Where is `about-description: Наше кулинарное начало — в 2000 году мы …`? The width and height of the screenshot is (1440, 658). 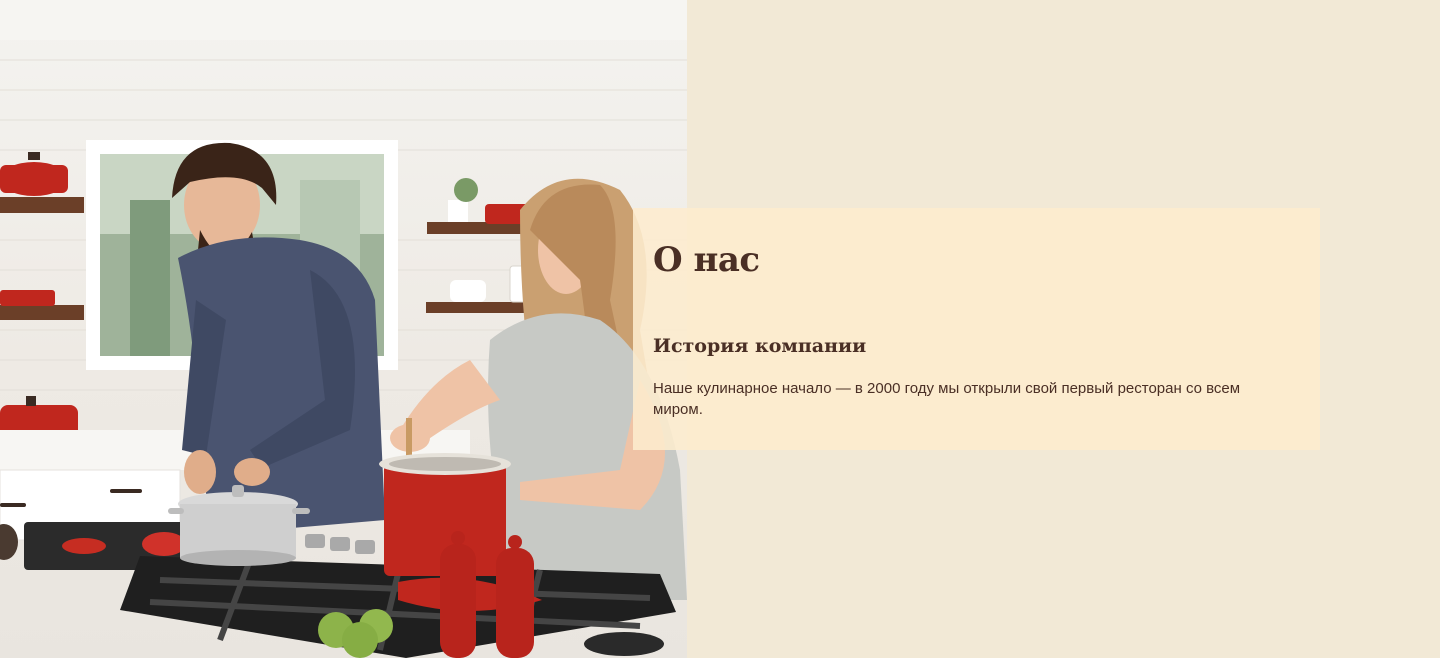
about-description: Наше кулинарное начало — в 2000 году мы … is located at coordinates (947, 399).